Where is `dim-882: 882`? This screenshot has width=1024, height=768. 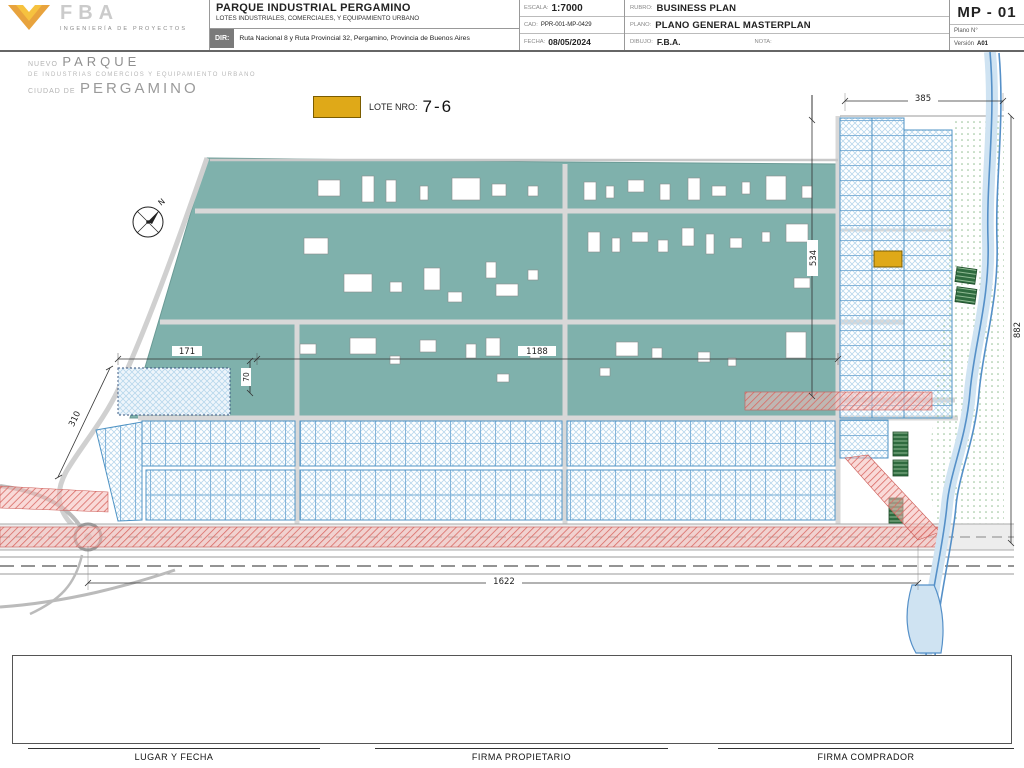
dim-882: 882 is located at coordinates (1018, 330).